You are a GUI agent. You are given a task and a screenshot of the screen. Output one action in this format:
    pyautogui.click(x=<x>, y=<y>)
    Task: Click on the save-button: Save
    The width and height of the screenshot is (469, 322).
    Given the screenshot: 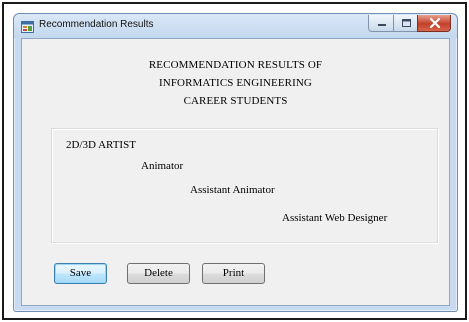 What is the action you would take?
    pyautogui.click(x=80, y=273)
    